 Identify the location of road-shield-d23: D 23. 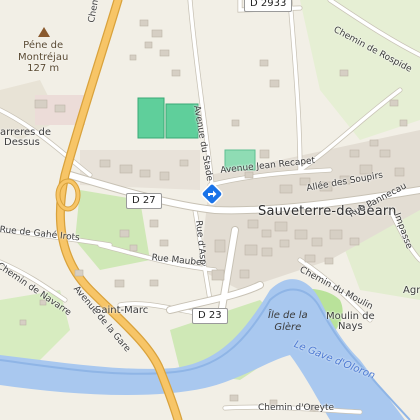
(210, 316).